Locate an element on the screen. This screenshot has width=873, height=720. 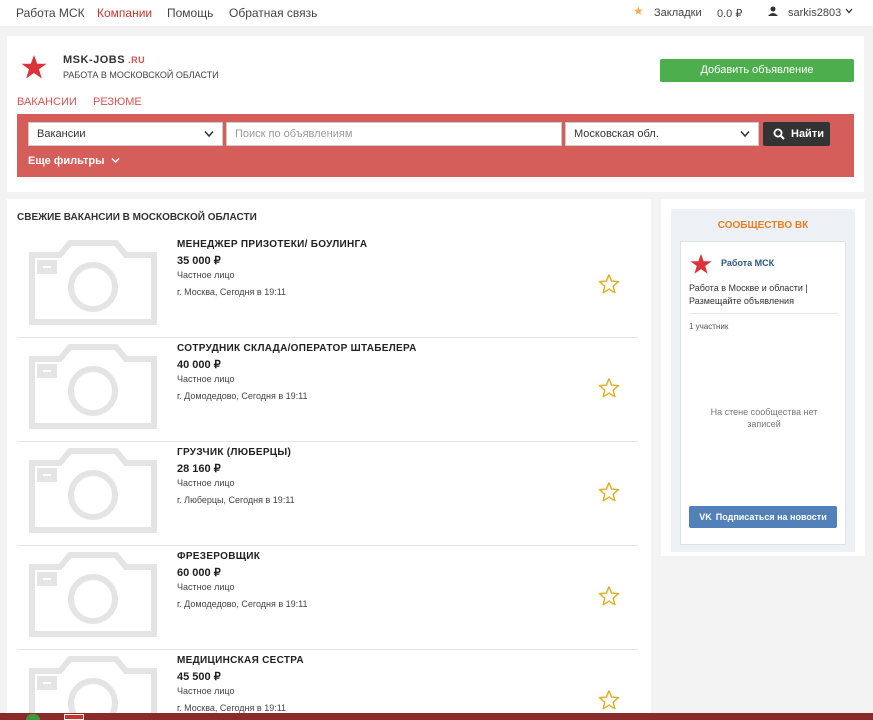
listing-price: 60 000 ₽ is located at coordinates (199, 573).